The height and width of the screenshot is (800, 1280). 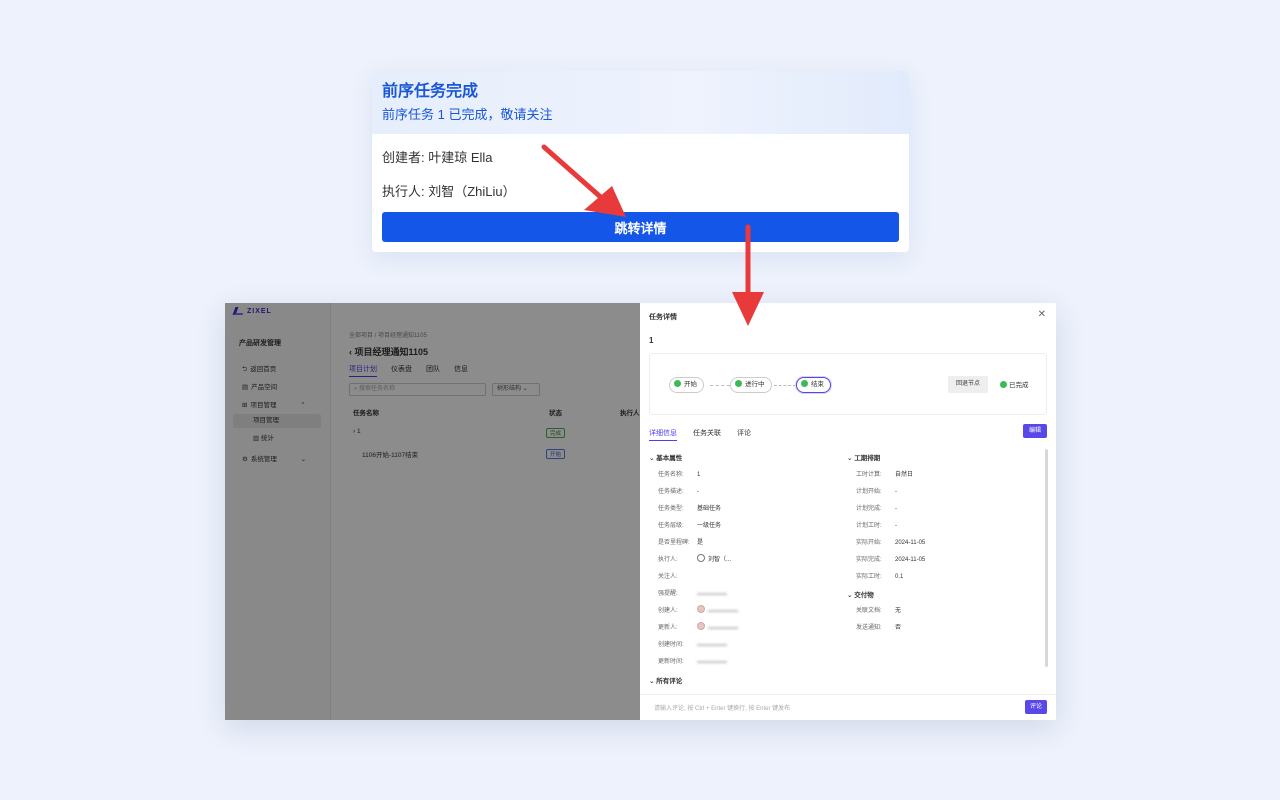 What do you see at coordinates (709, 509) in the screenshot?
I see `field-value: 基础任务` at bounding box center [709, 509].